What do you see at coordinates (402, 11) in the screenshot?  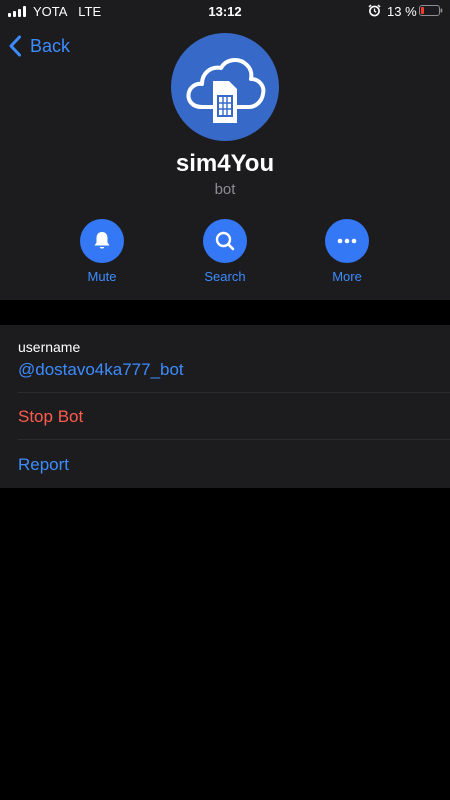 I see `battery-percent: 13 %` at bounding box center [402, 11].